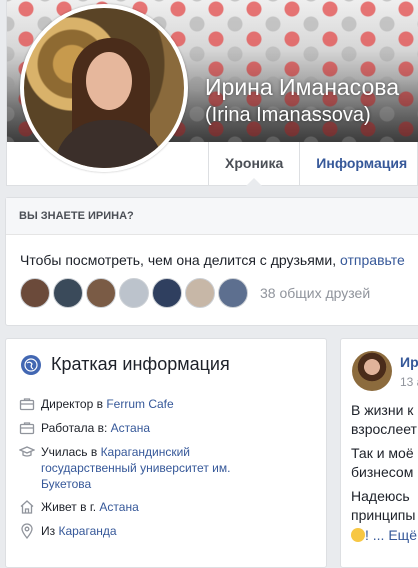 The height and width of the screenshot is (568, 418). I want to click on see-more-link: ! ... Ещё, so click(391, 535).